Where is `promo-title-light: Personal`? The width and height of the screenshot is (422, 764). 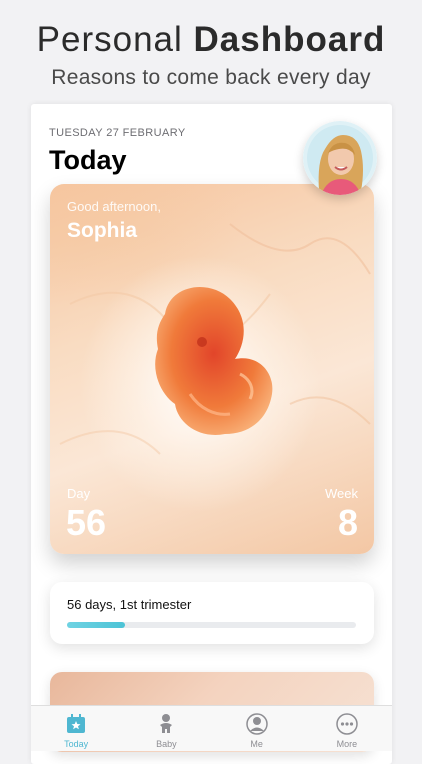
promo-title-light: Personal is located at coordinates (109, 39).